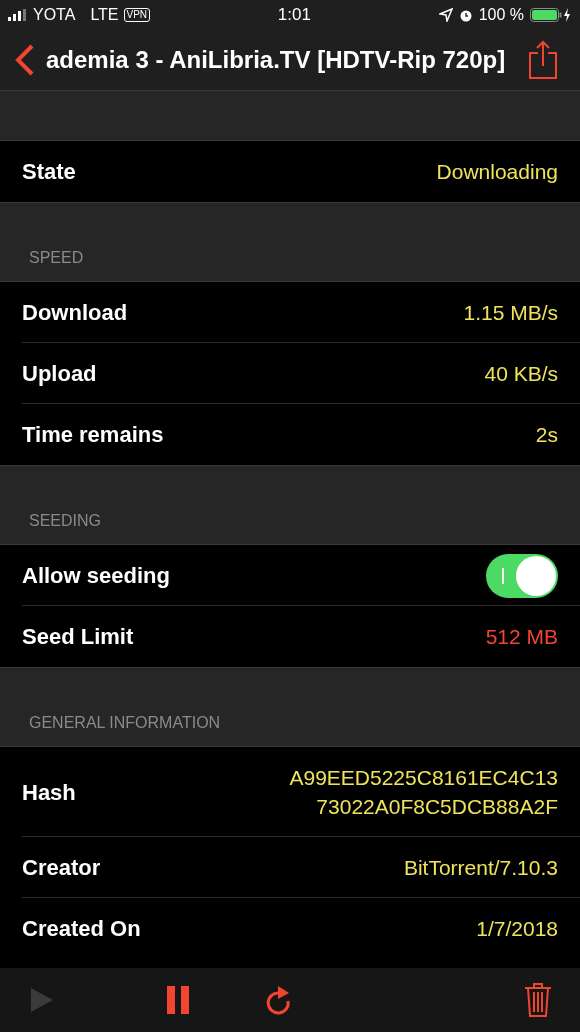  Describe the element at coordinates (497, 171) in the screenshot. I see `row-value: Downloading` at that location.